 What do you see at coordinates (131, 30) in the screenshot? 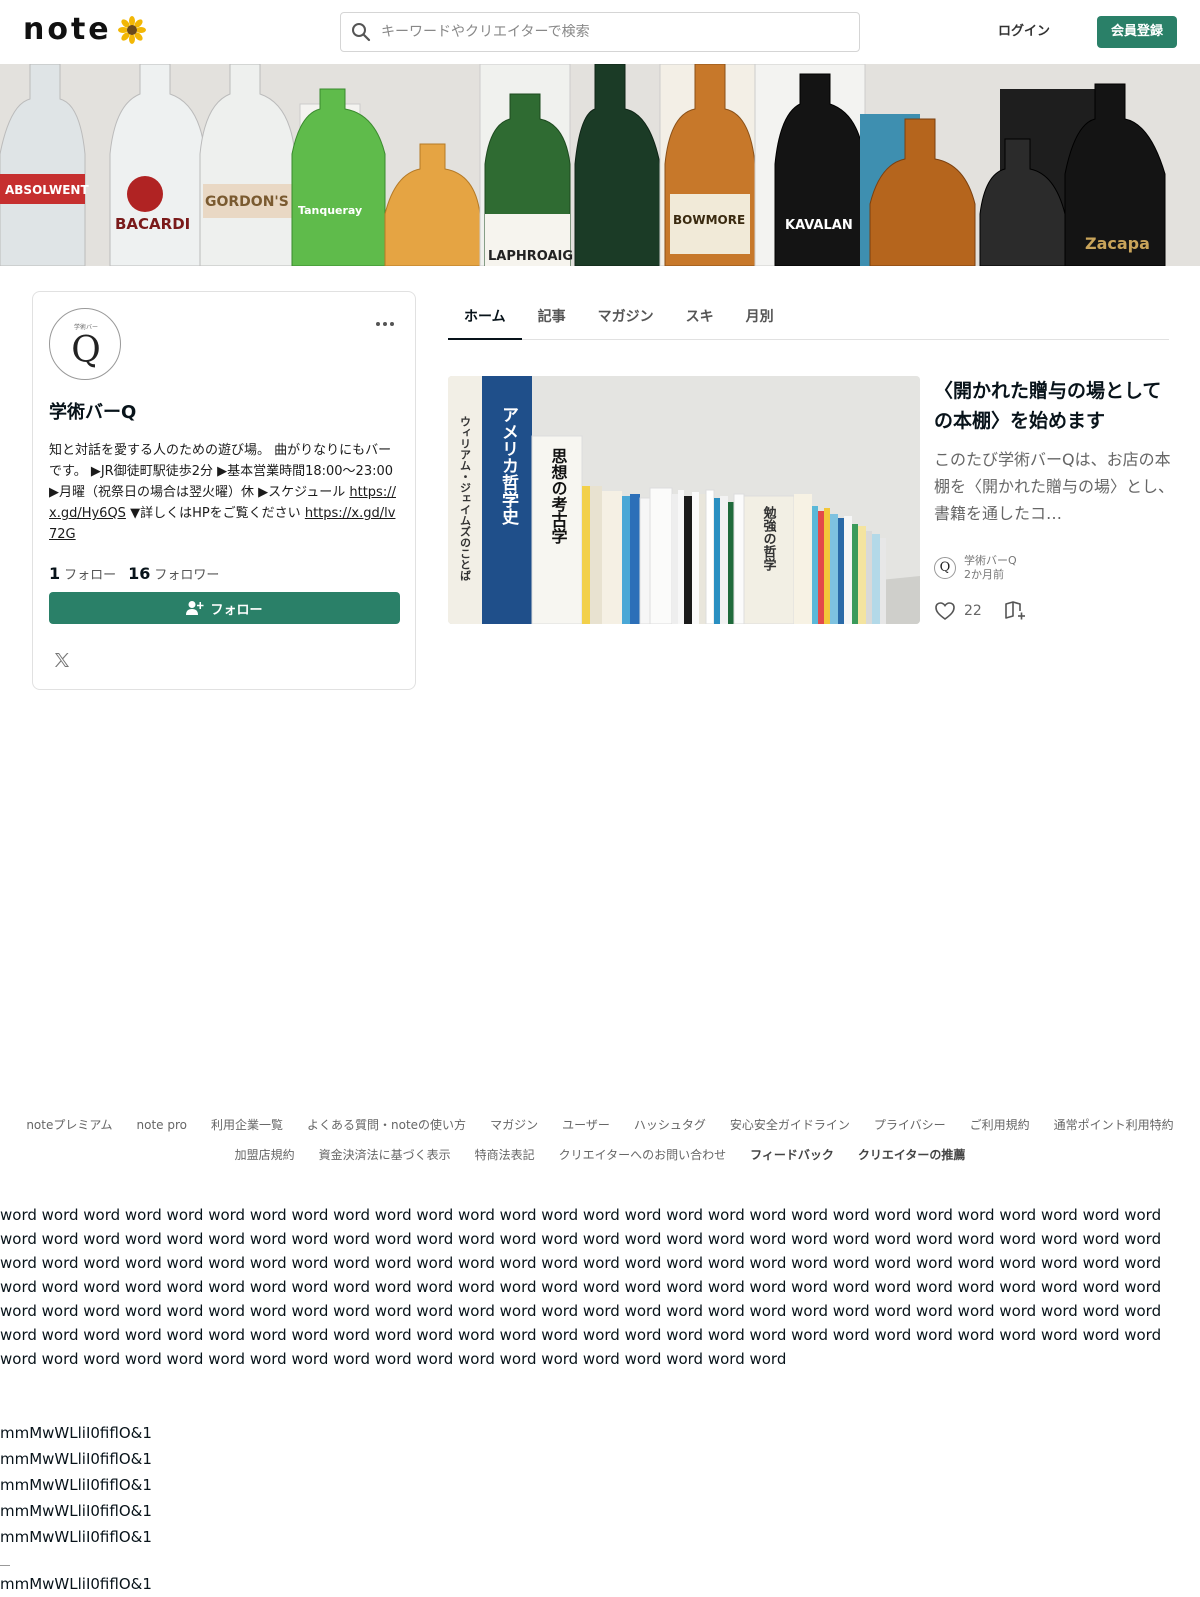
I see `sunflower-icon` at bounding box center [131, 30].